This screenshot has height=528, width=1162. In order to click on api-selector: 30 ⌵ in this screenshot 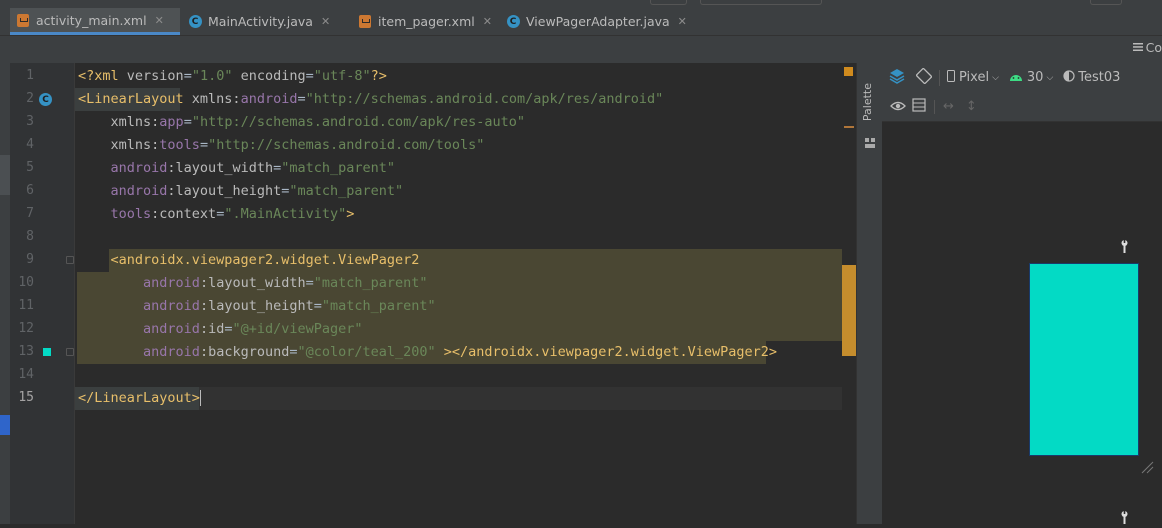, I will do `click(1031, 77)`.